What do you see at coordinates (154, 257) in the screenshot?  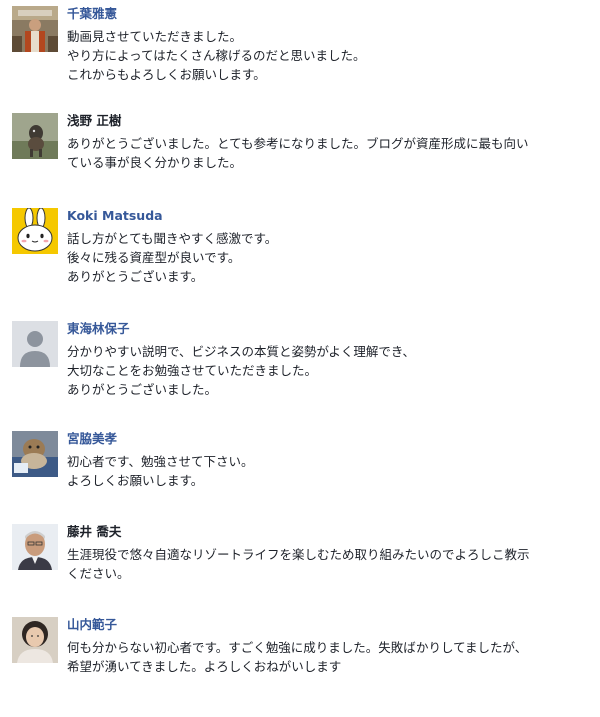 I see `comment-text-line: 後々に残る資産型が良いです。` at bounding box center [154, 257].